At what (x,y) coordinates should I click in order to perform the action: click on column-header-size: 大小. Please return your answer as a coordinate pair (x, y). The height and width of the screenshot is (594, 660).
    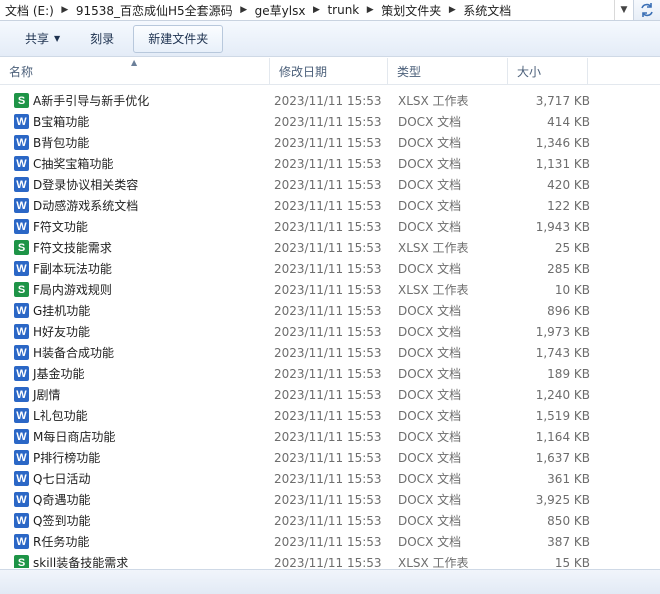
    Looking at the image, I should click on (548, 71).